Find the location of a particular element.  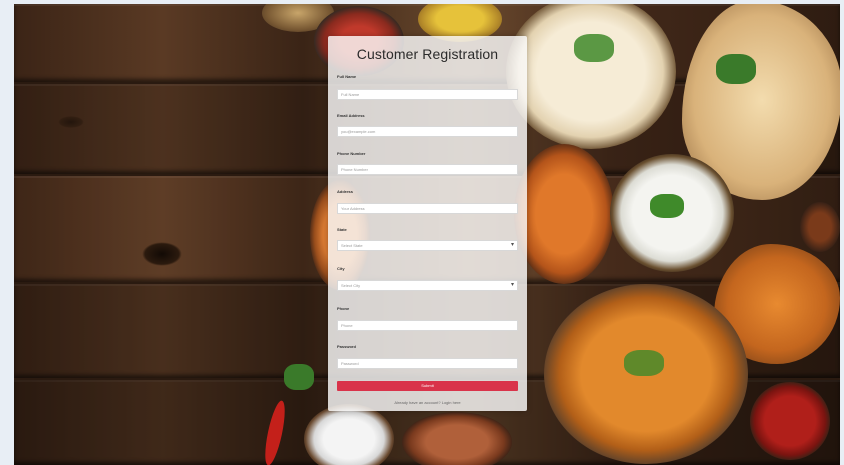

email-input: you@example.com is located at coordinates (427, 131).